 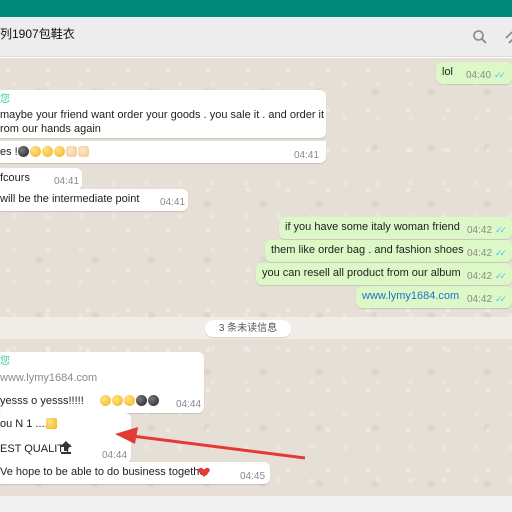 I want to click on message-time: 04:45, so click(x=253, y=476).